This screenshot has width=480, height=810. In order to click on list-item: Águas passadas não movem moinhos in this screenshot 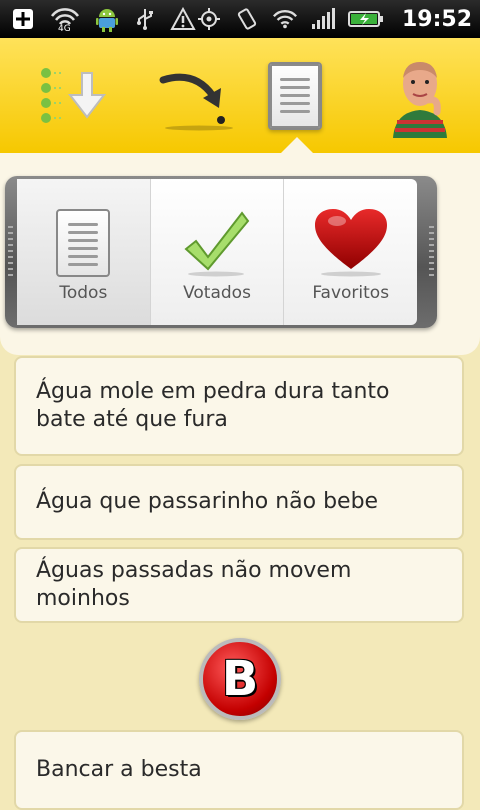, I will do `click(239, 585)`.